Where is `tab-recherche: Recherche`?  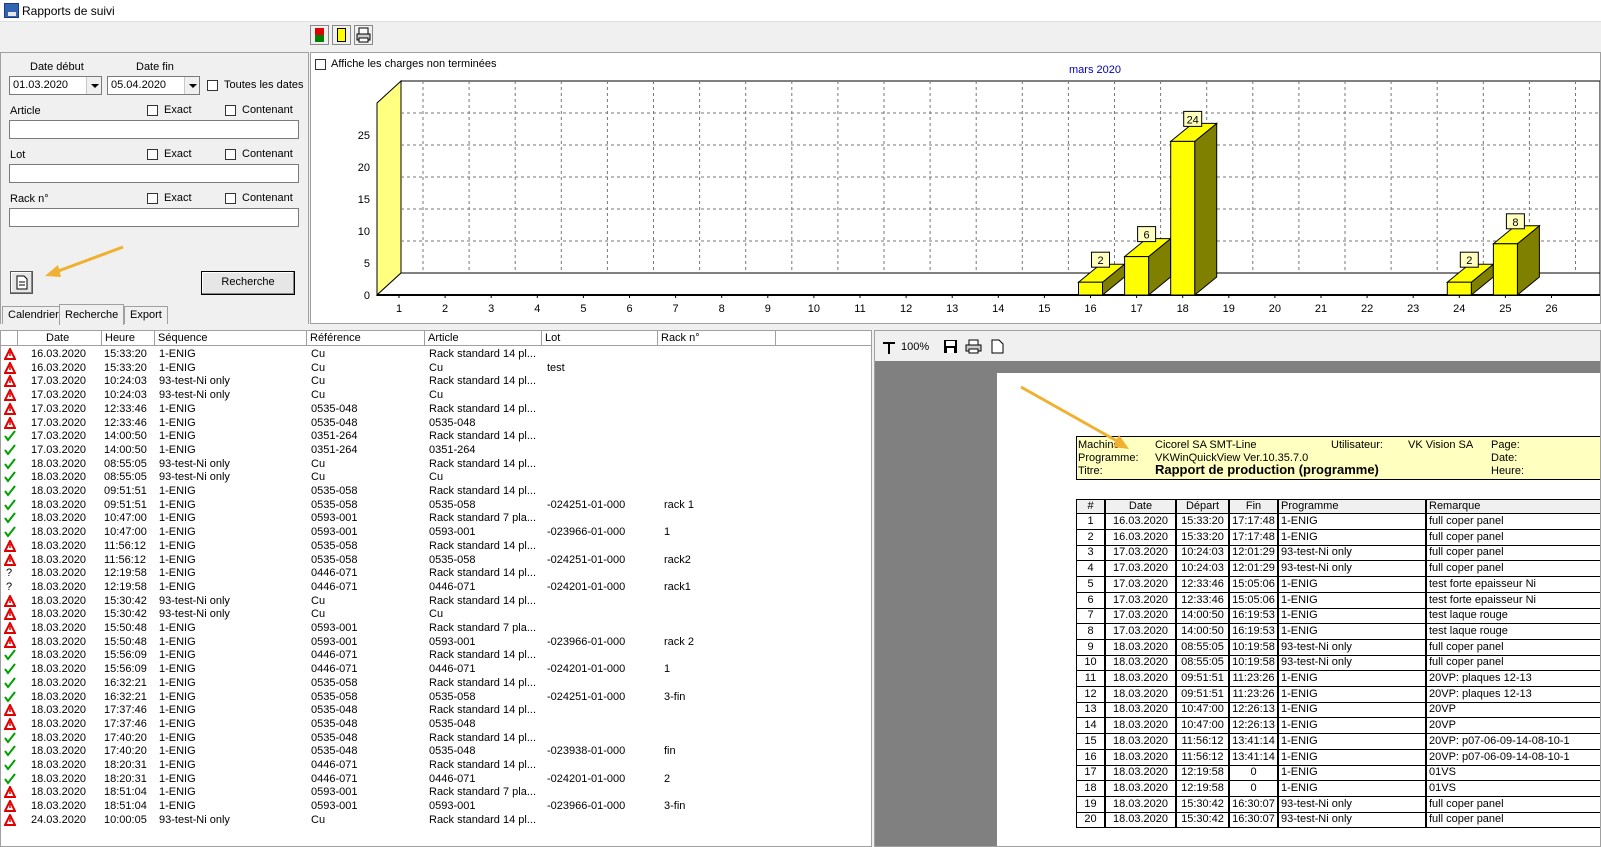 tab-recherche: Recherche is located at coordinates (92, 314).